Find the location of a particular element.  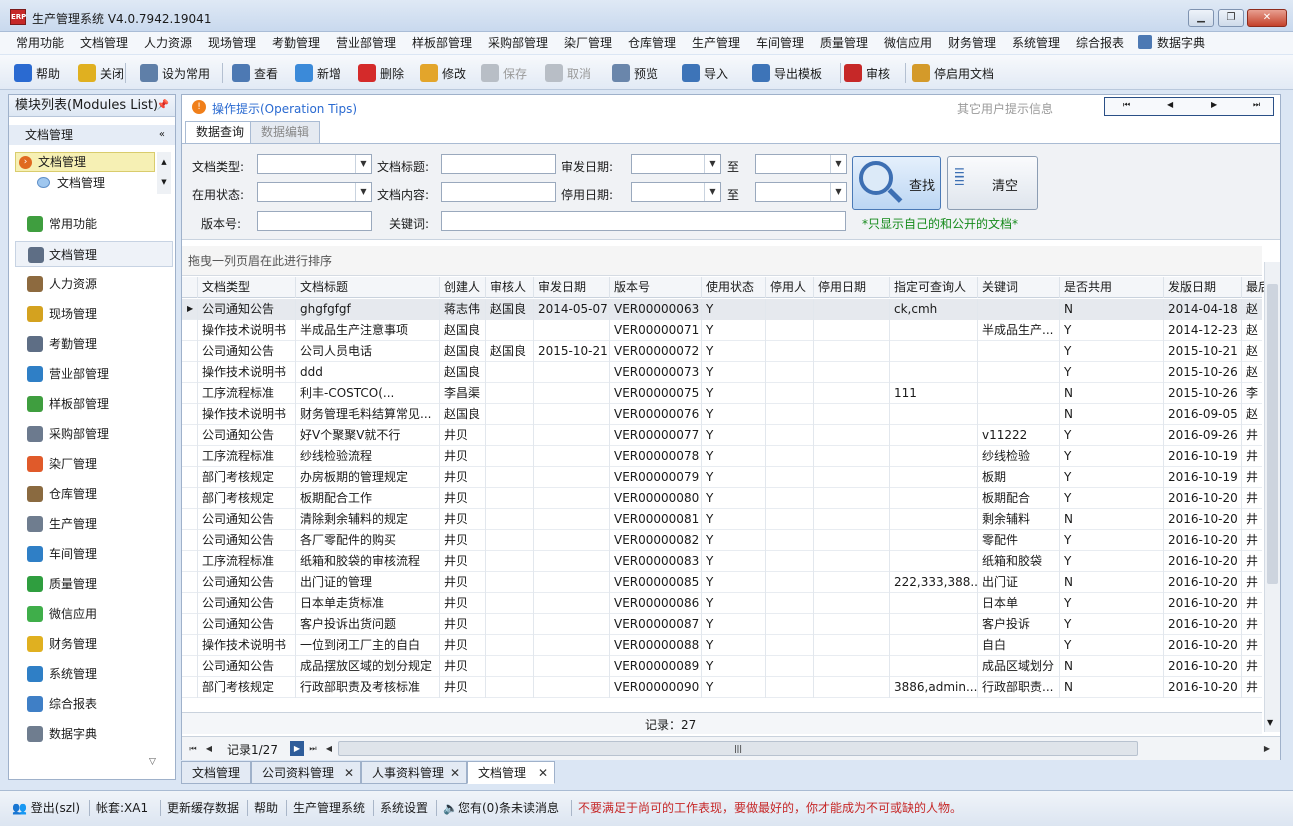

toolbar-button-5: 删除 is located at coordinates (381, 73).